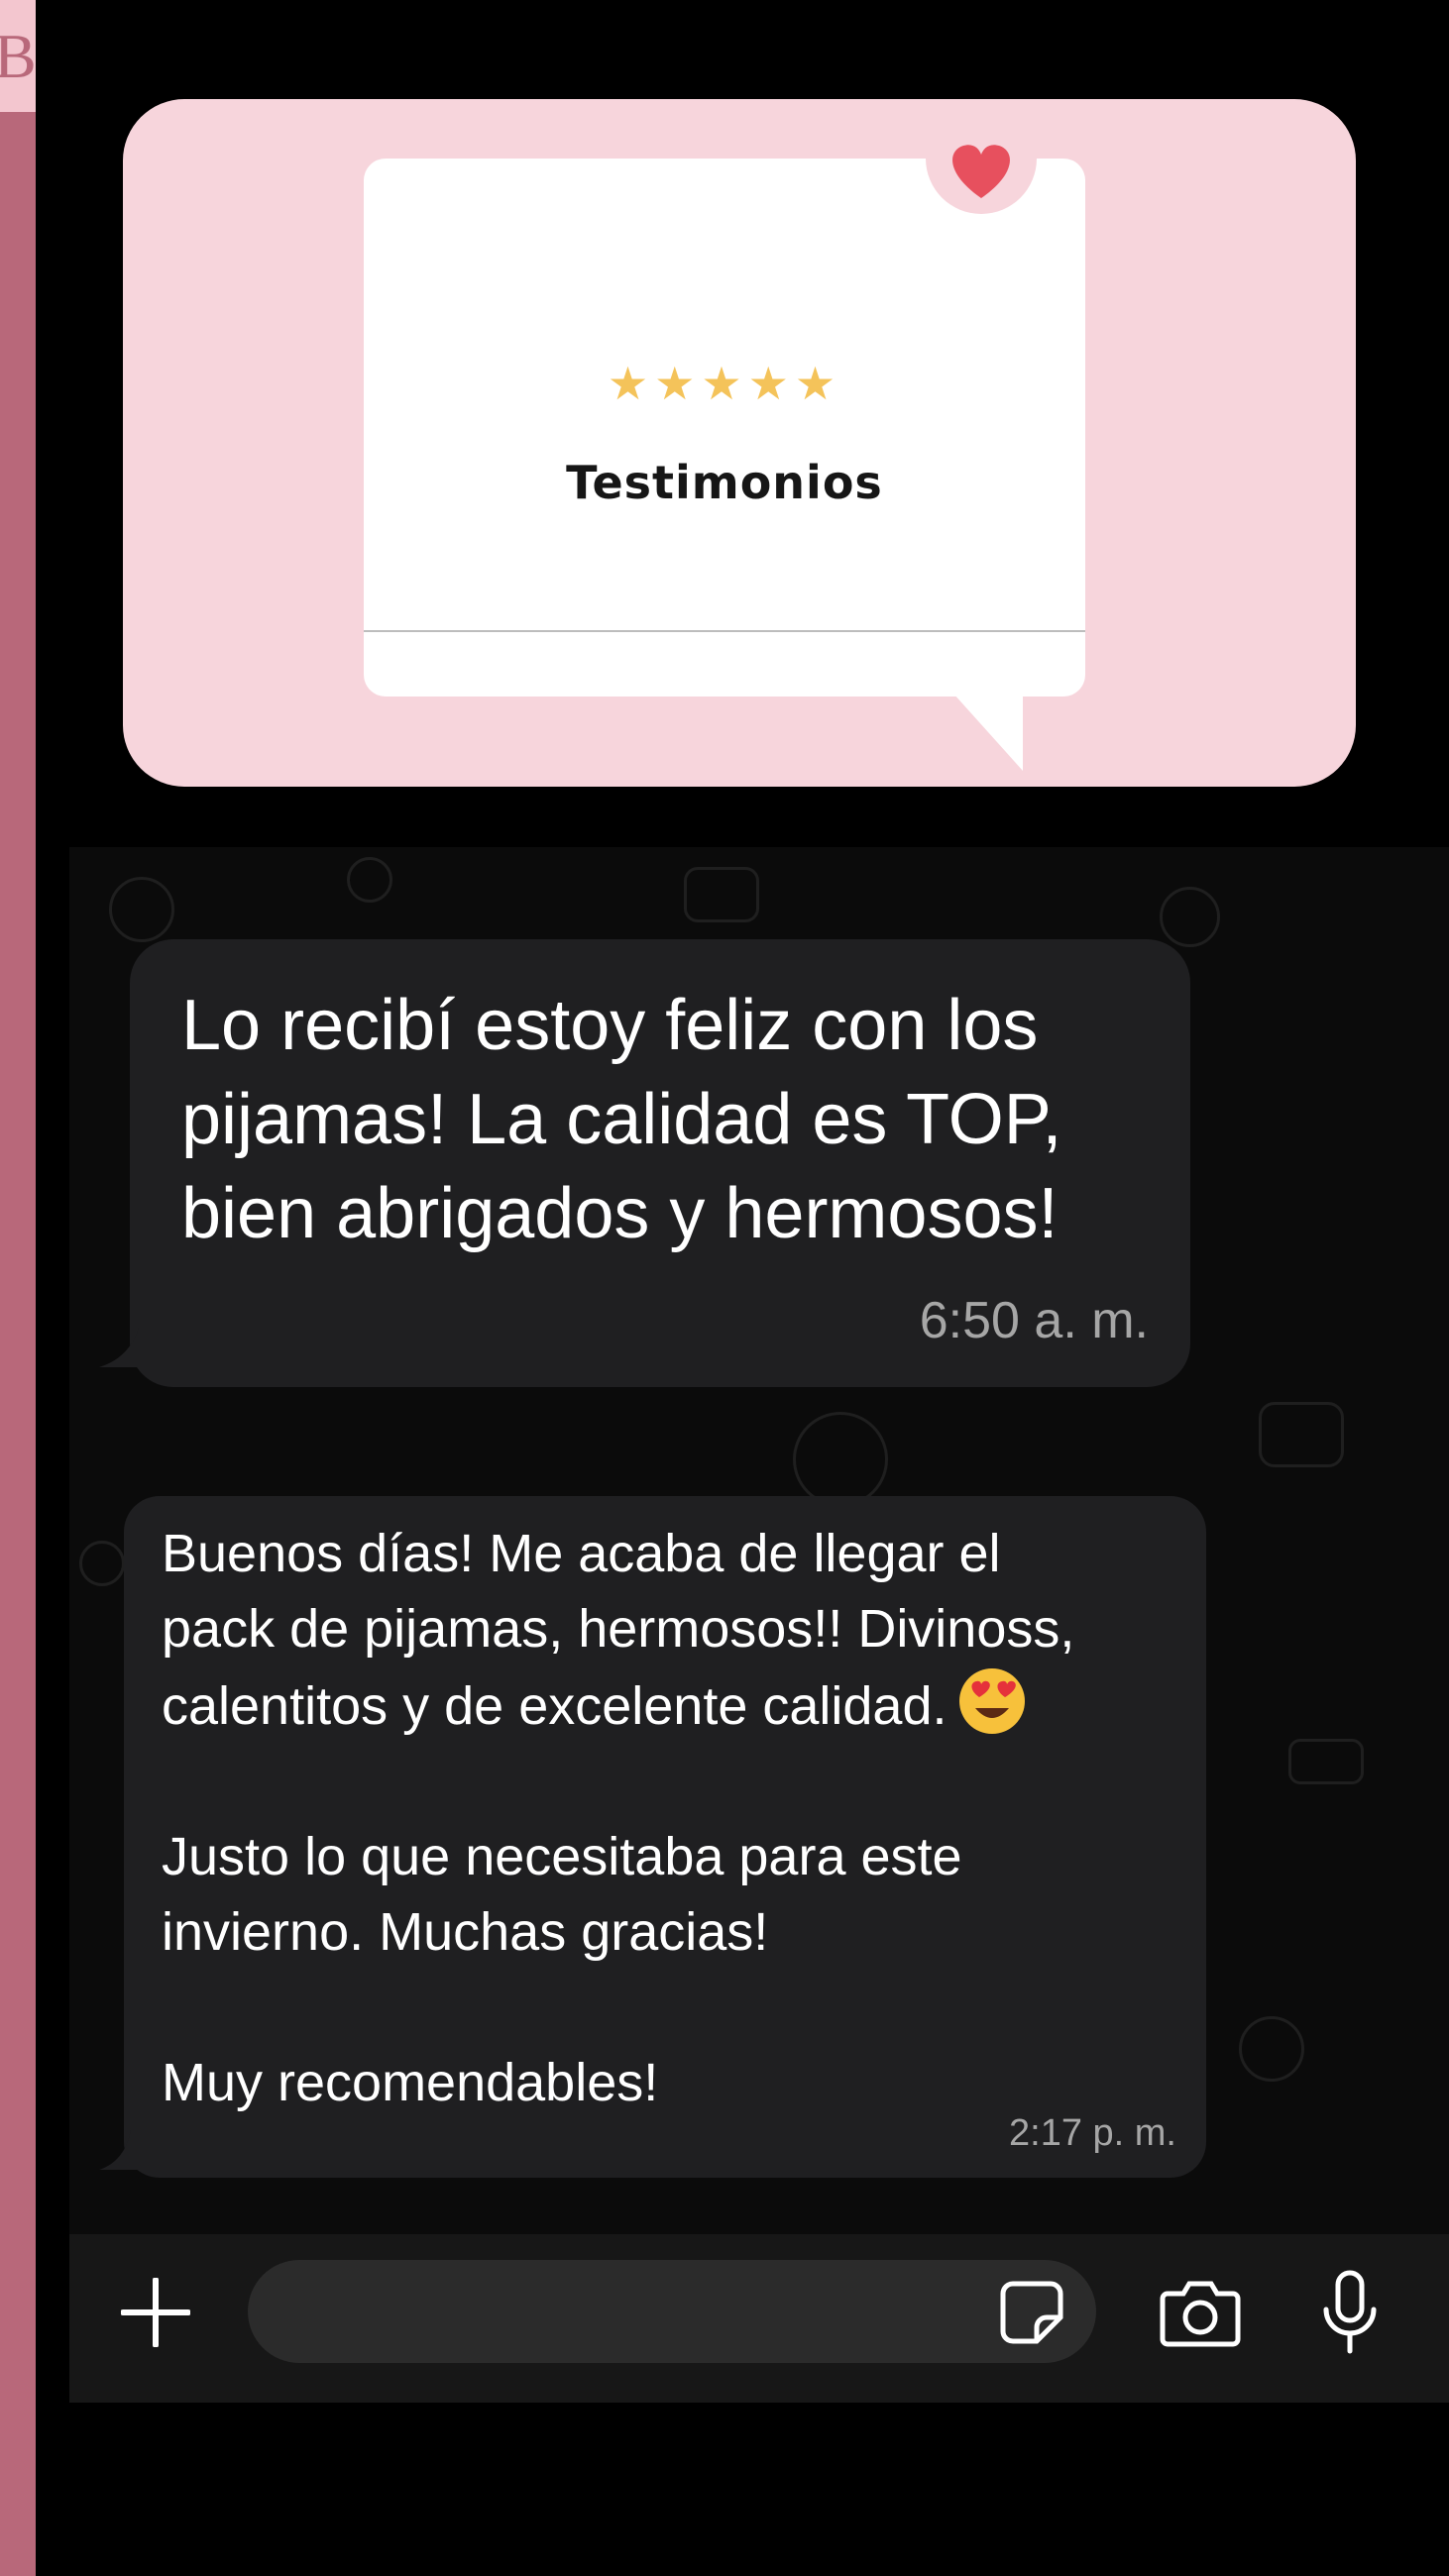  I want to click on speech-bubble-tail, so click(988, 732).